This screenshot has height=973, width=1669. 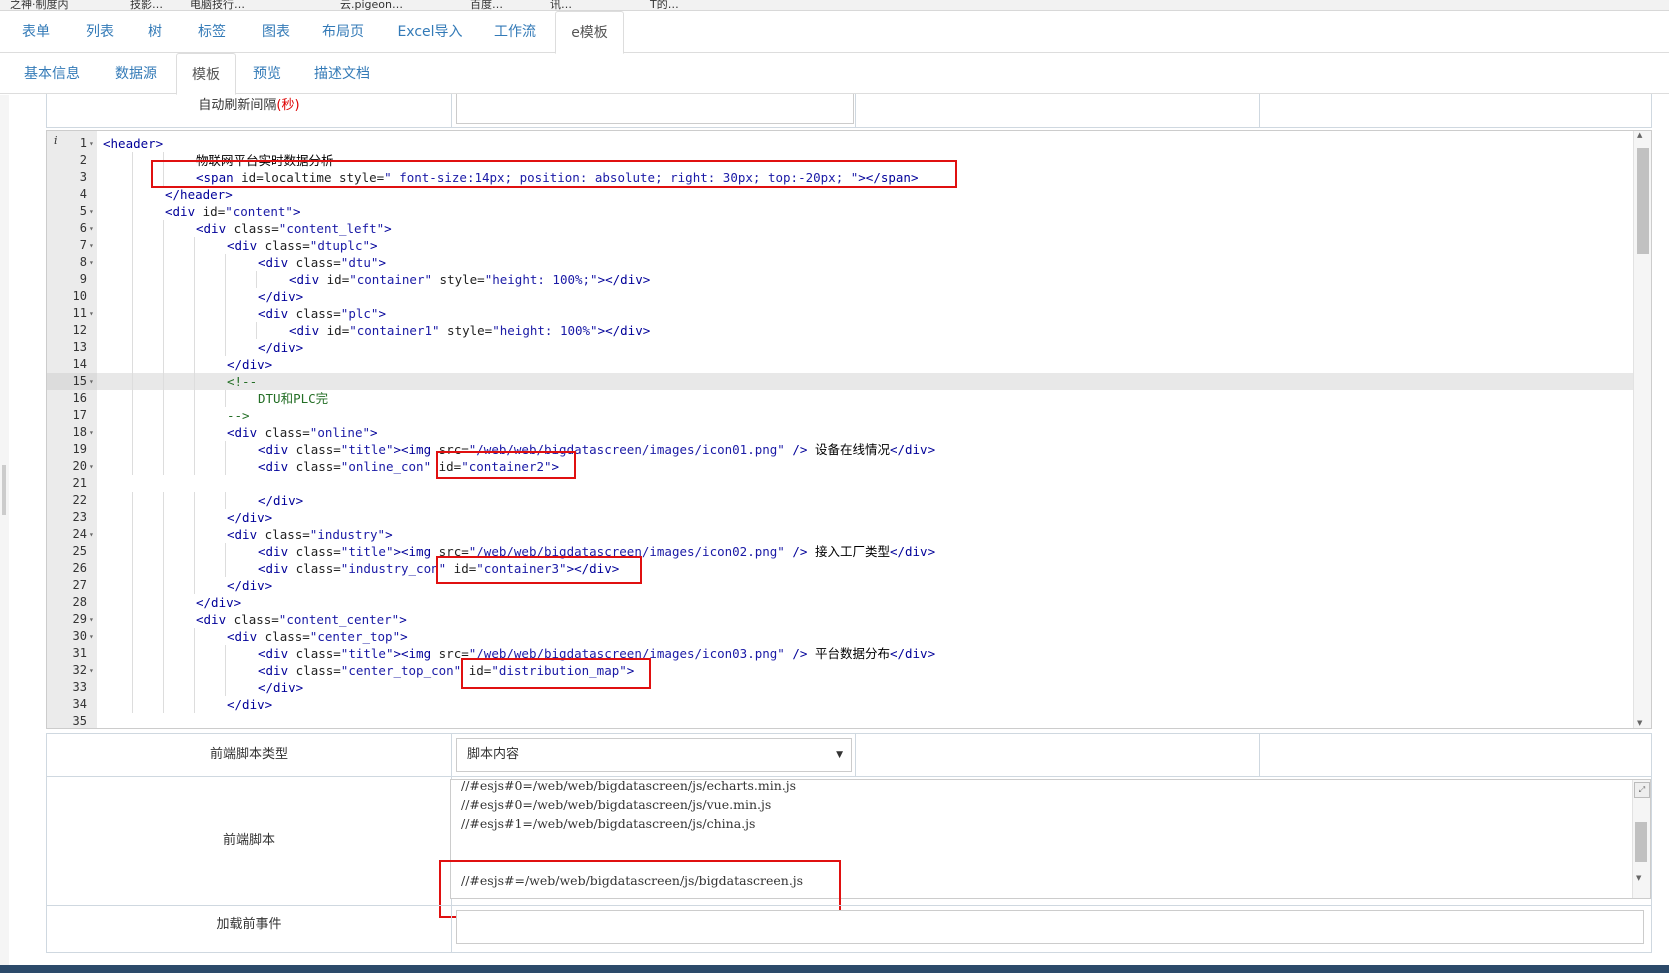 I want to click on tab-6: 布局页, so click(x=343, y=31).